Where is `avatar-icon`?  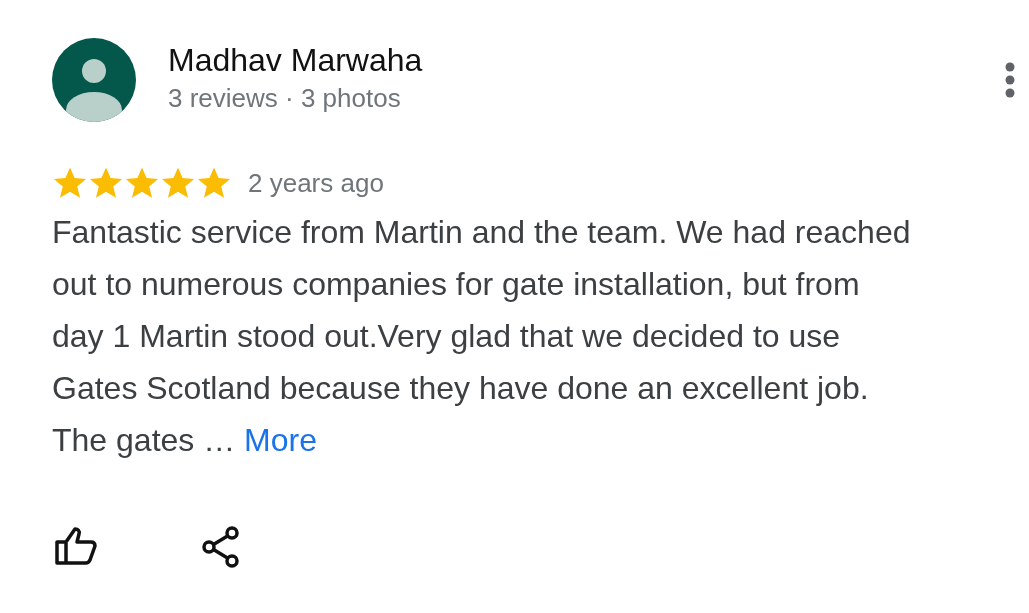
avatar-icon is located at coordinates (94, 80).